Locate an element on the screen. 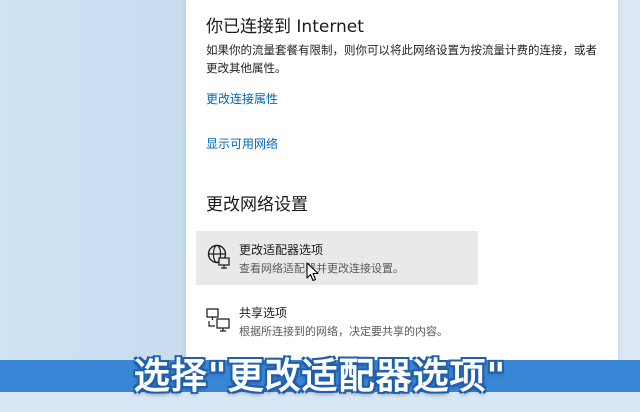  sharing-options-title: 共享选项 is located at coordinates (263, 313).